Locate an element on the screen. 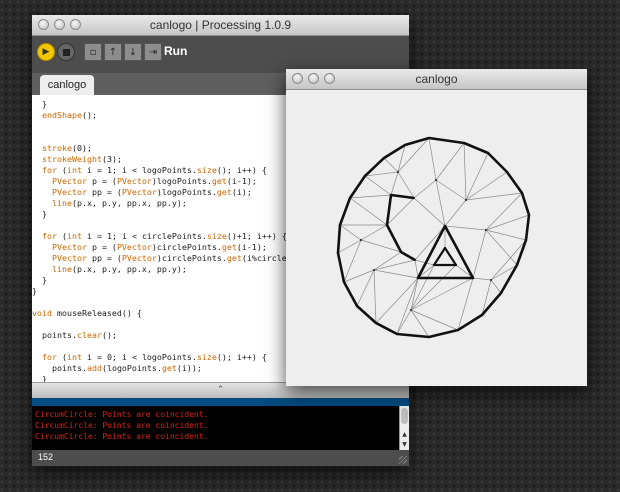 This screenshot has height=492, width=620. toolbar-status-label: Run is located at coordinates (176, 51).